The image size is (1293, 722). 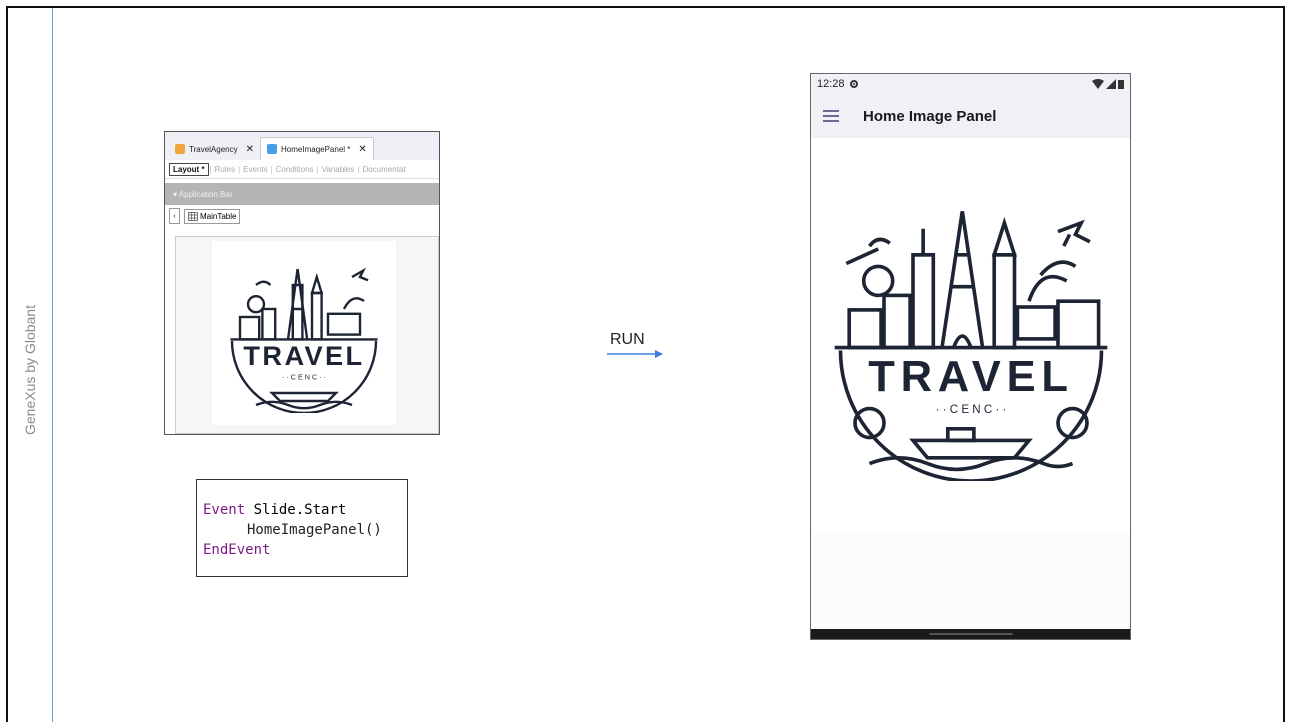 What do you see at coordinates (1098, 84) in the screenshot?
I see `wifi-icon` at bounding box center [1098, 84].